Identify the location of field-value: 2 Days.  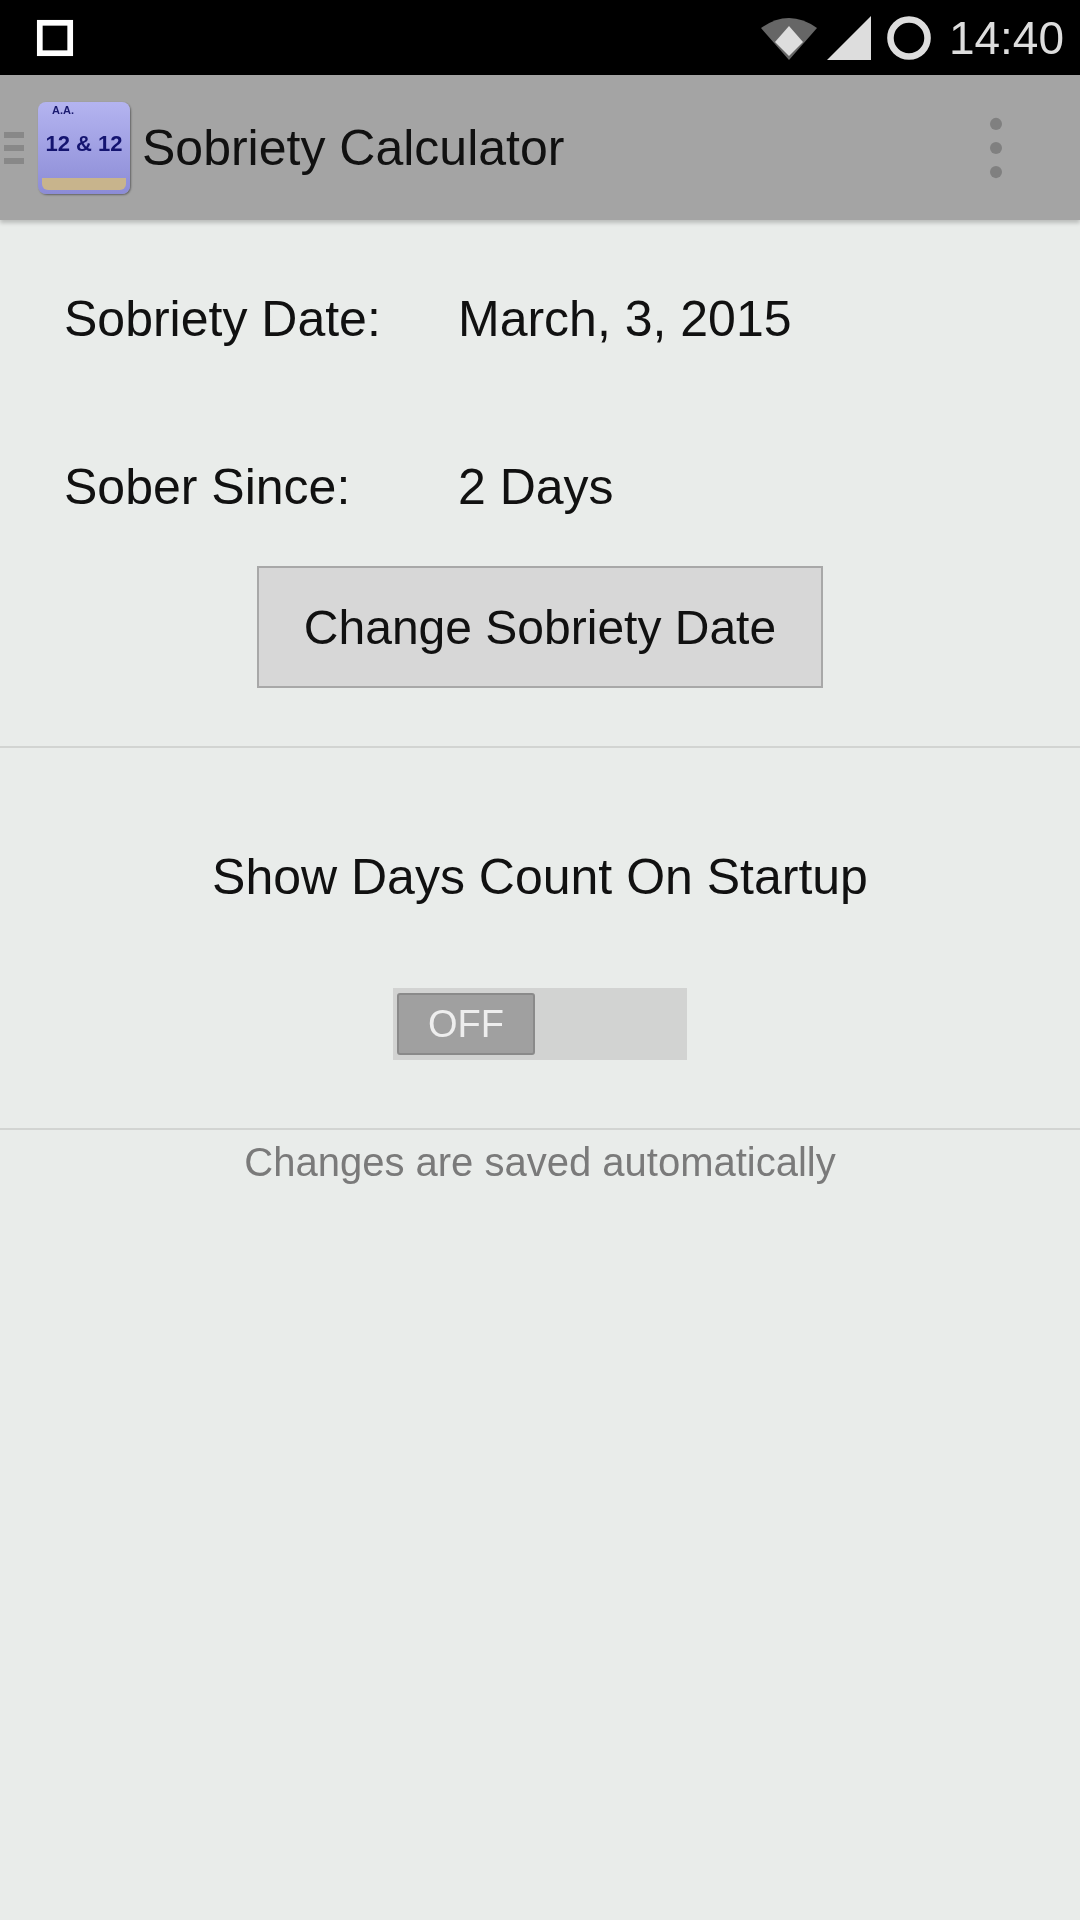
(536, 487).